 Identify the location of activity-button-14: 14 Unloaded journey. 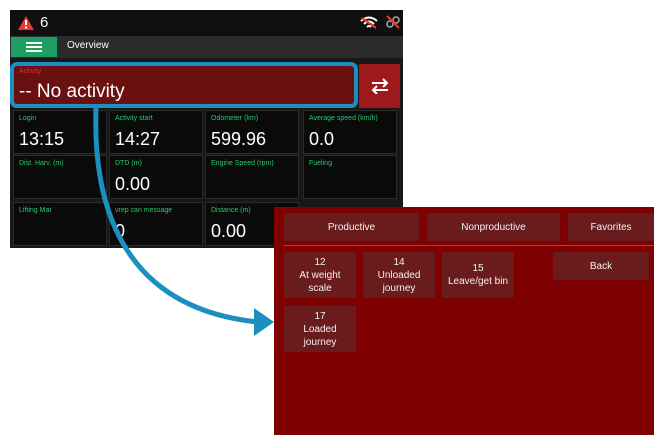
(399, 275).